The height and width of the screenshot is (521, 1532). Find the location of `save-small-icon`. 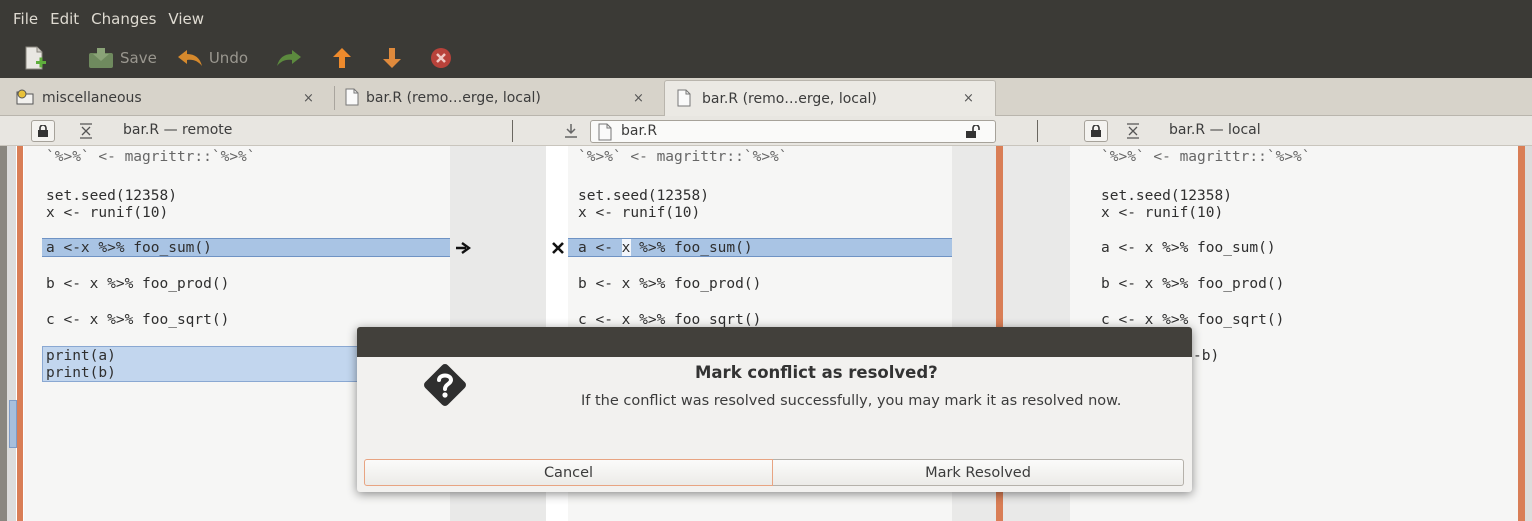

save-small-icon is located at coordinates (571, 131).